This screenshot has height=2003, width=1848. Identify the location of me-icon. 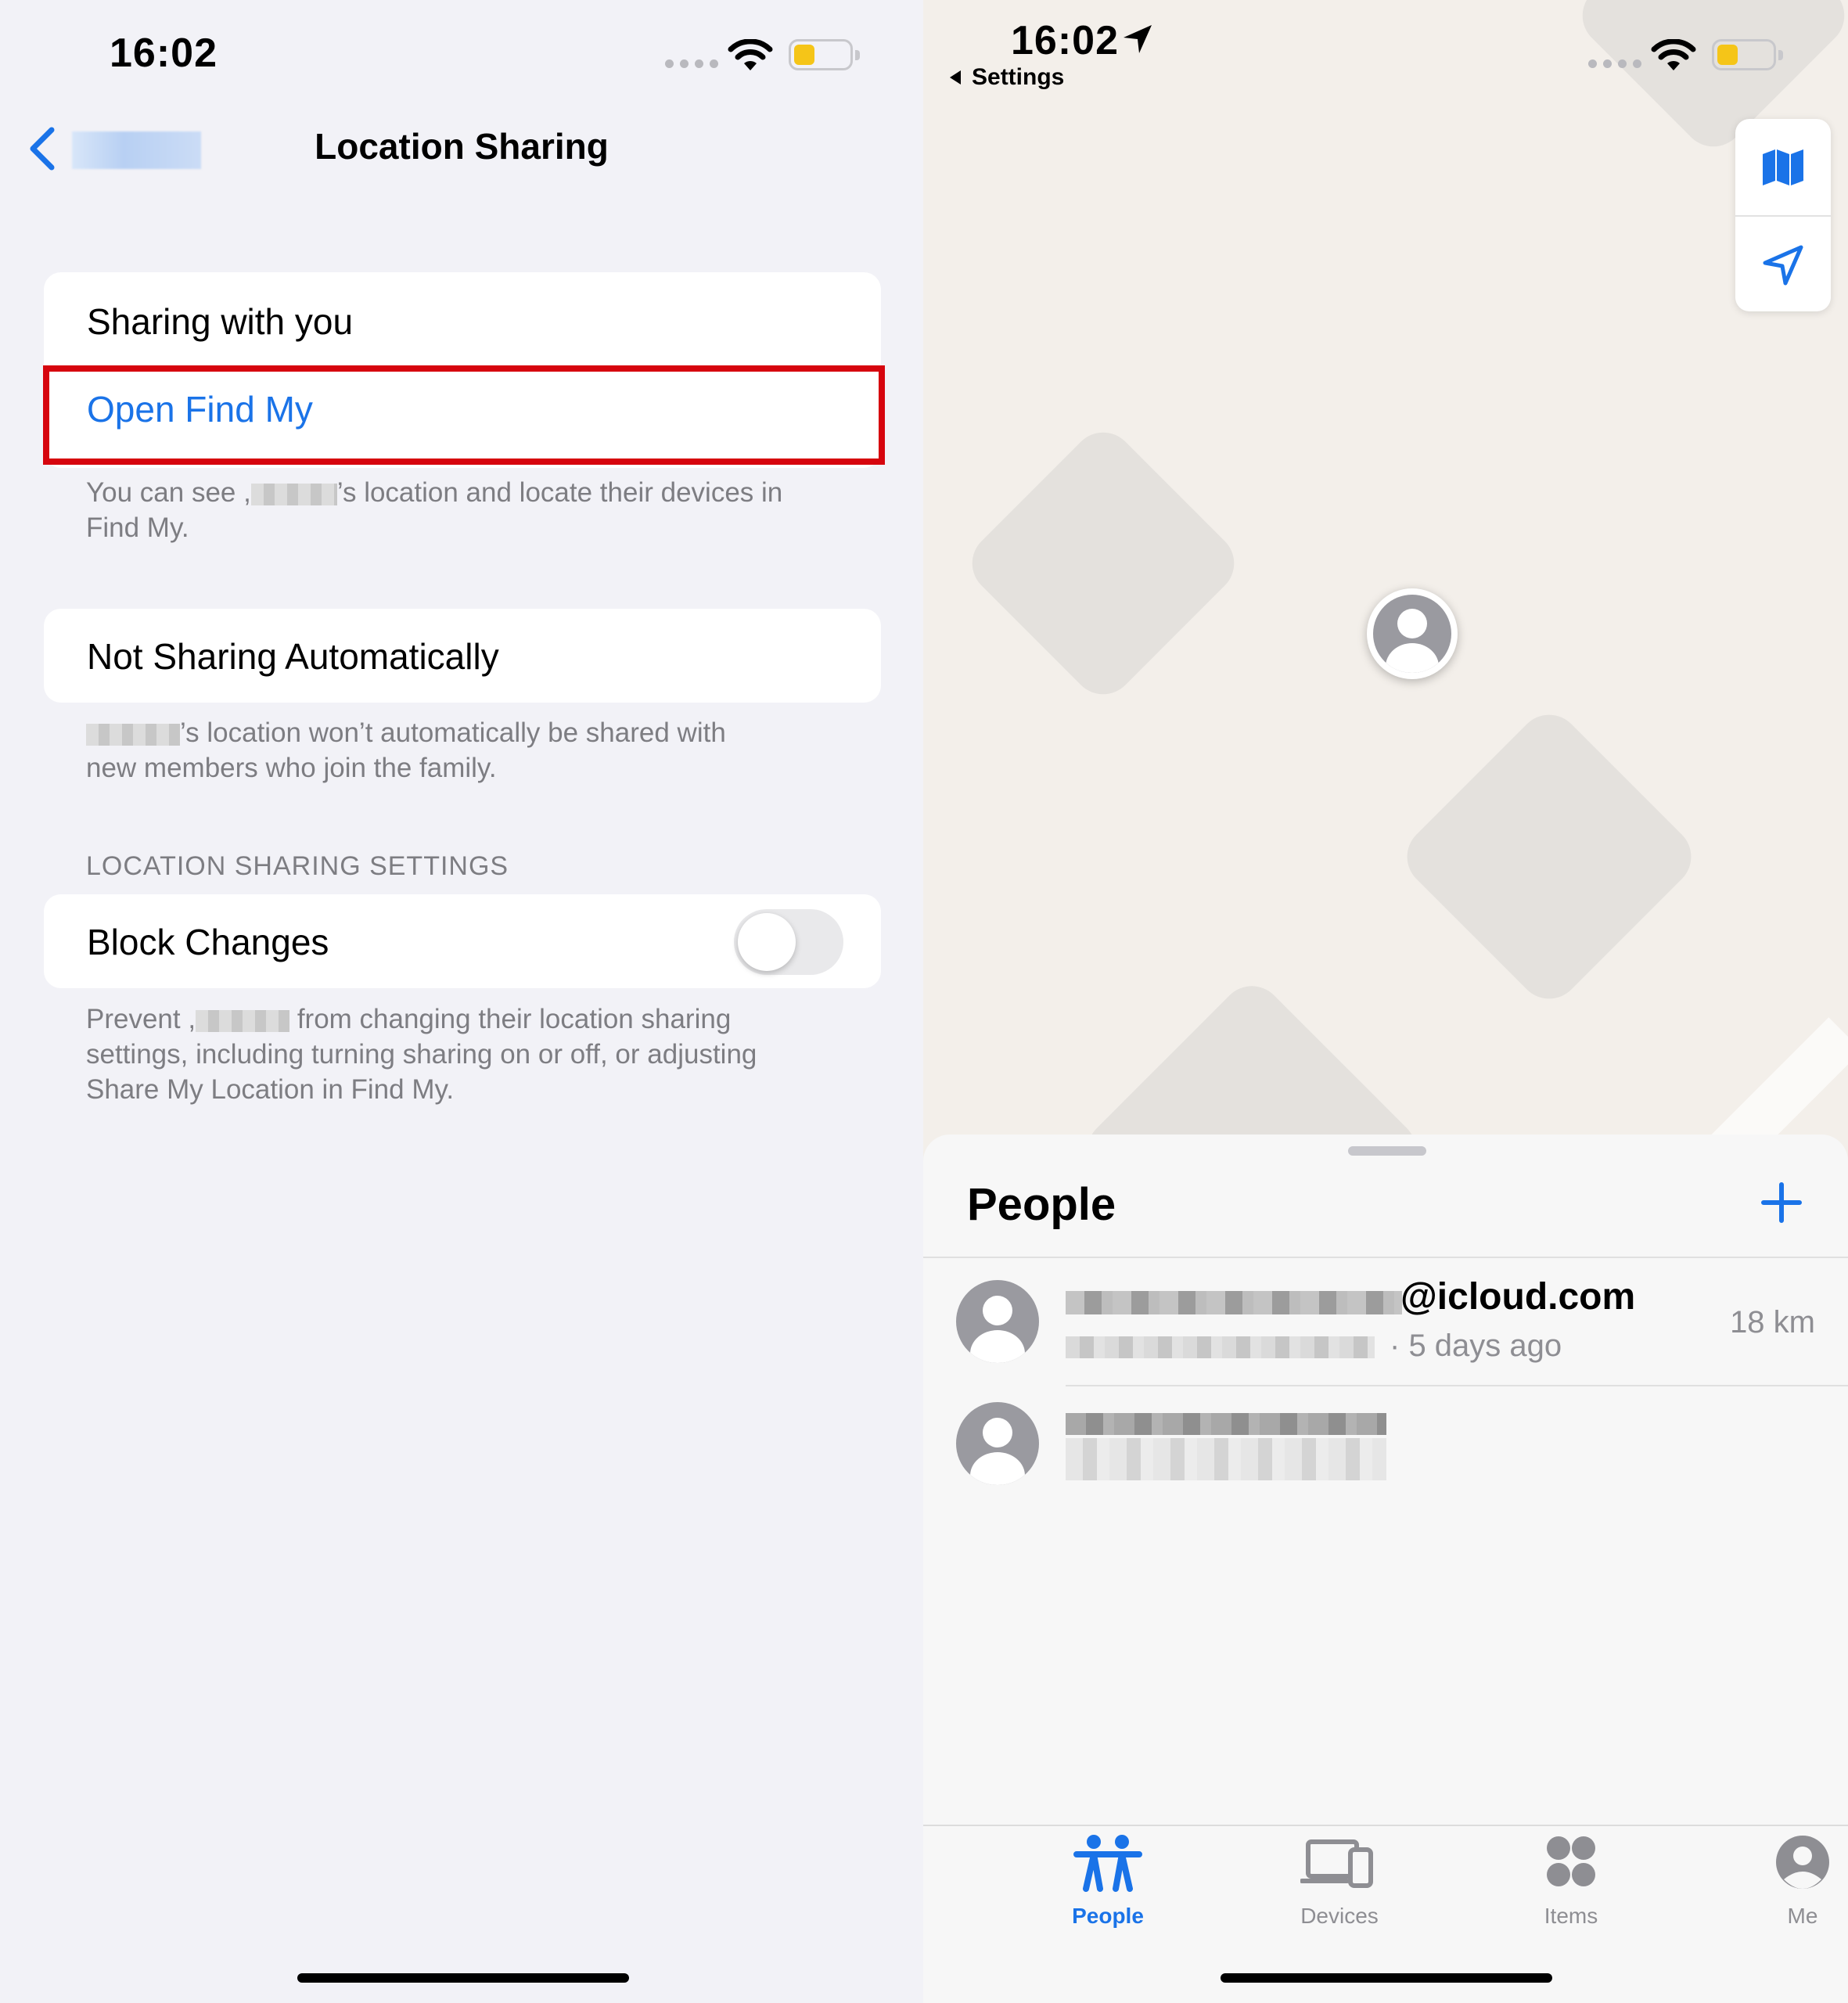
(1802, 1863).